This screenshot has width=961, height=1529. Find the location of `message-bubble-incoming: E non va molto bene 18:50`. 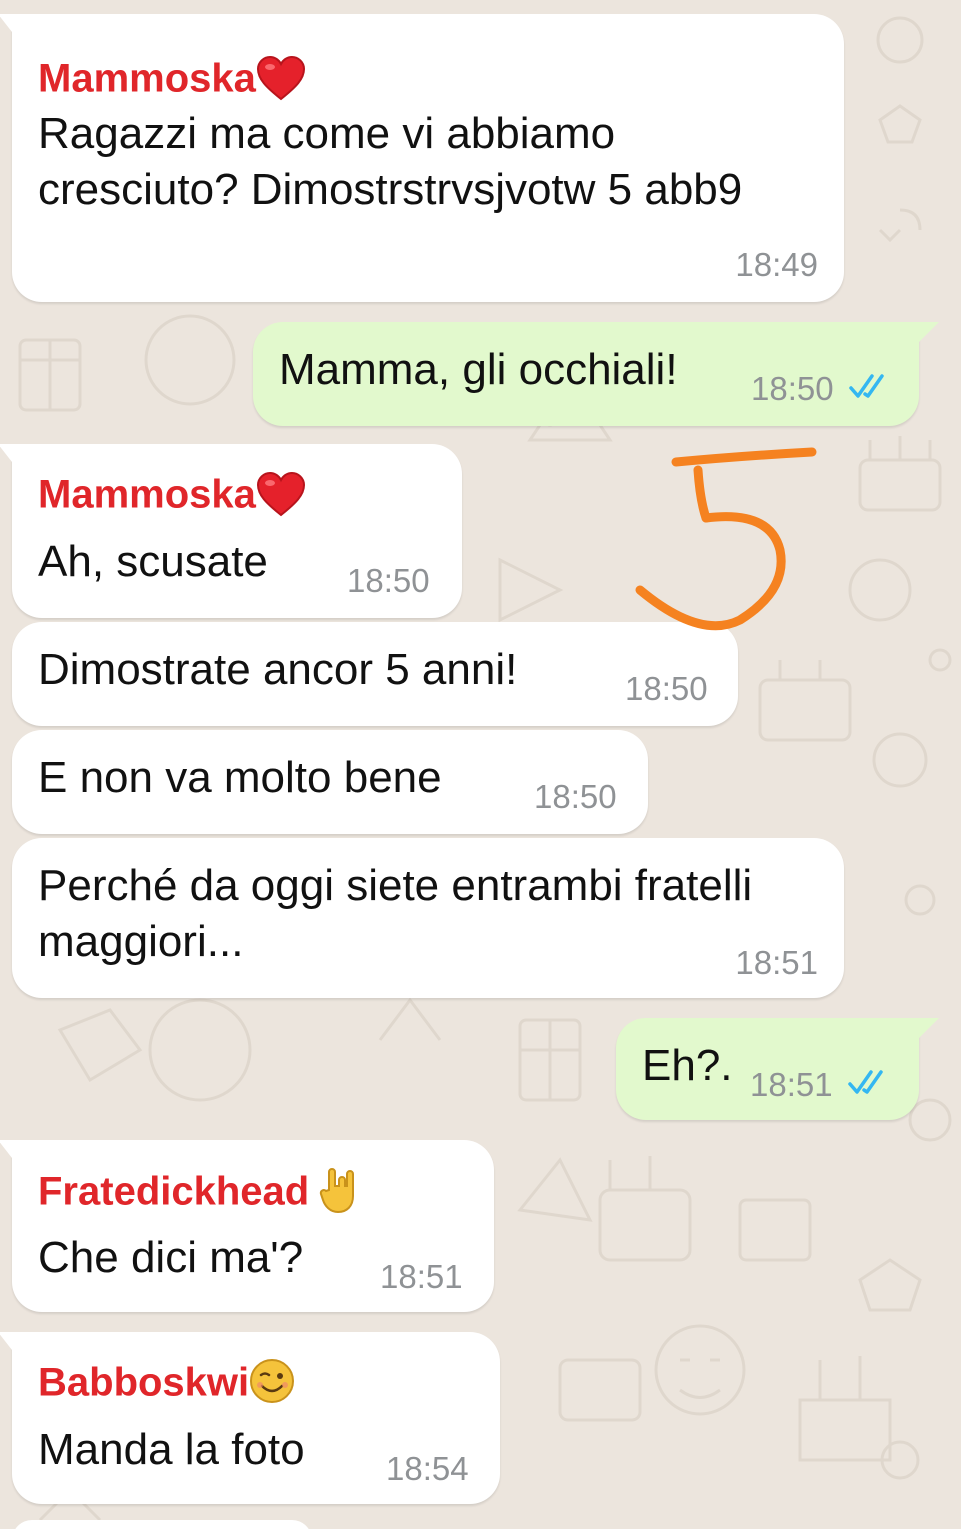

message-bubble-incoming: E non va molto bene 18:50 is located at coordinates (330, 782).